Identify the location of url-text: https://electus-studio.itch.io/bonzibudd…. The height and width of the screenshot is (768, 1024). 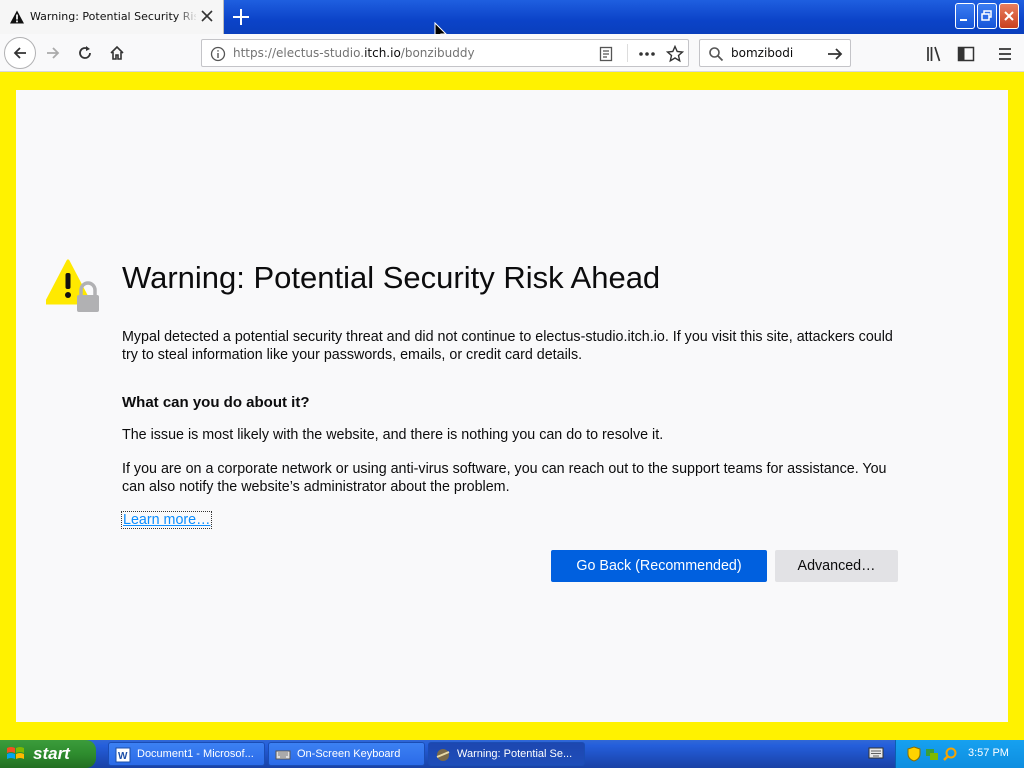
(354, 53).